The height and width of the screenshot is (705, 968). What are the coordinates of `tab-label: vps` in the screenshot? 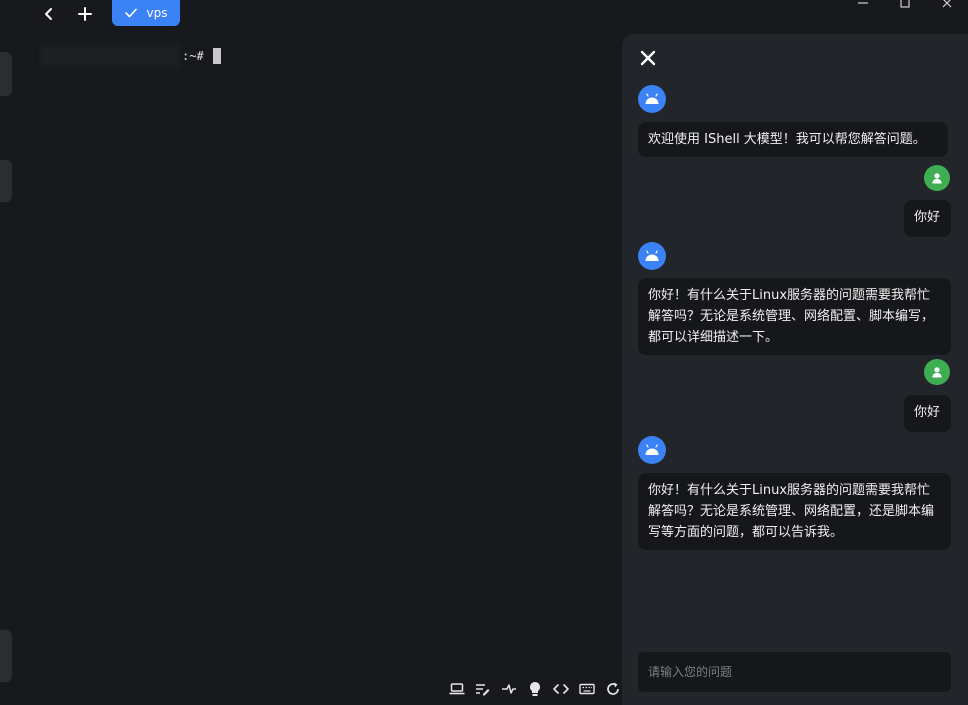 It's located at (157, 13).